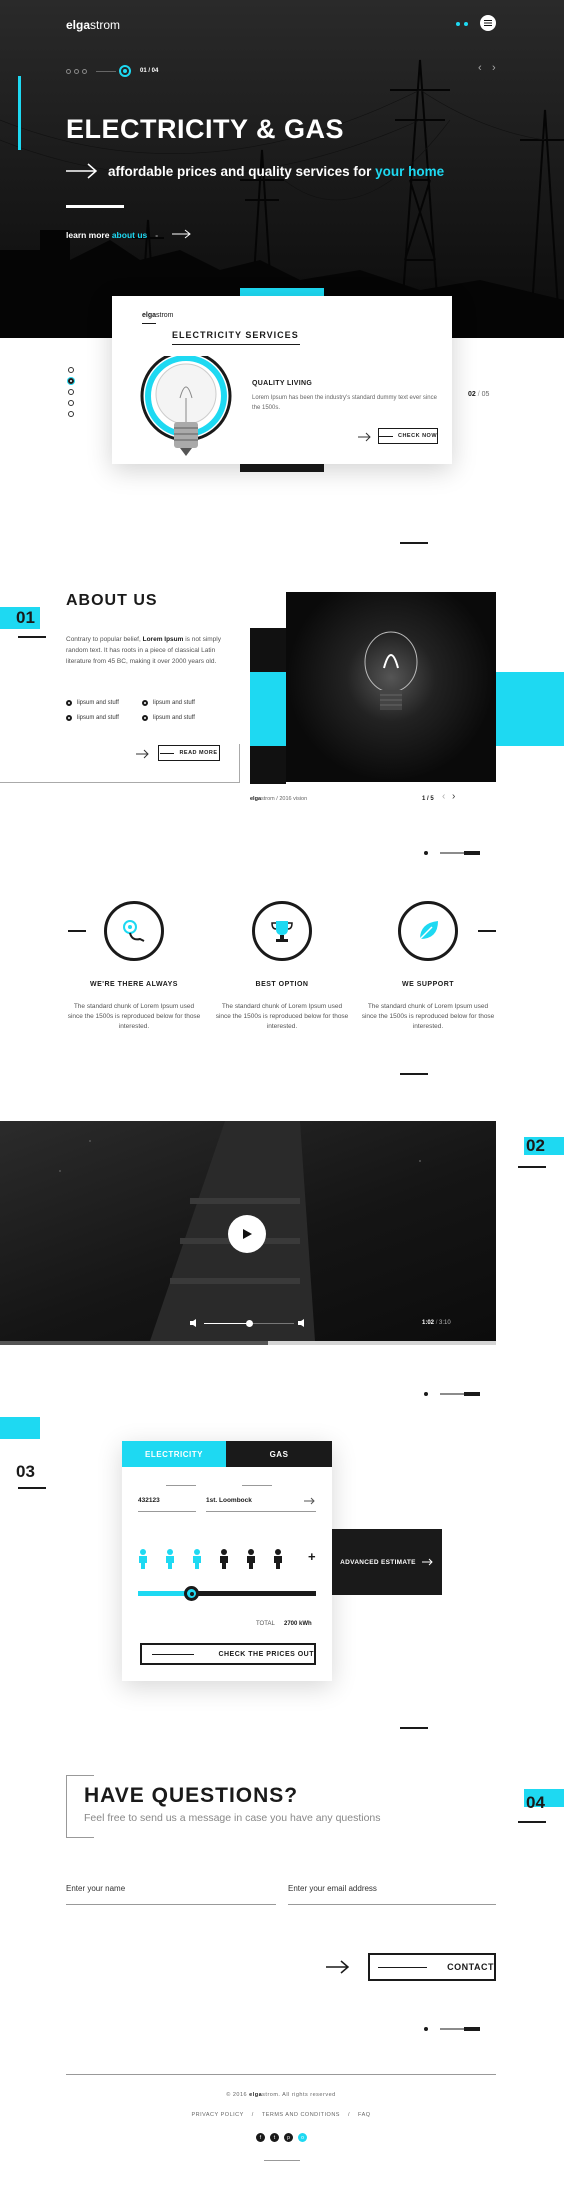 The height and width of the screenshot is (2204, 564). I want to click on volume-up-icon, so click(303, 1323).